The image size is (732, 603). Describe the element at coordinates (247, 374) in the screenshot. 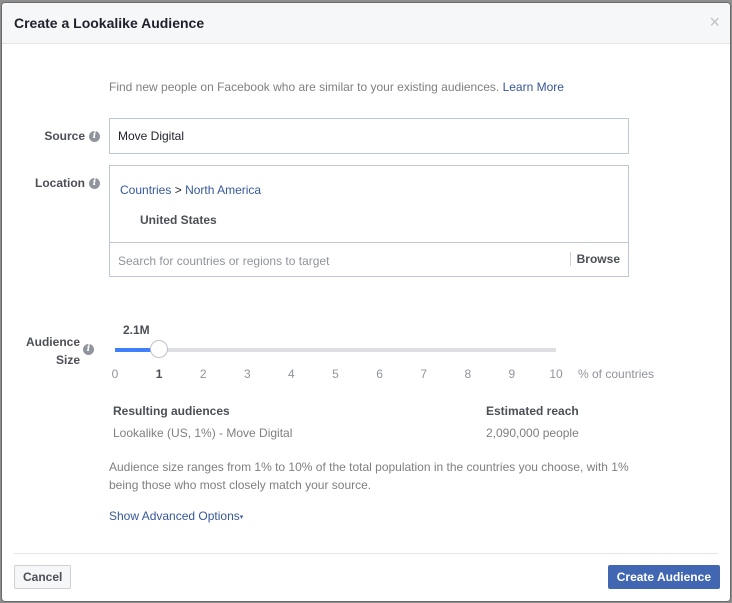

I see `slider-tick: 3` at that location.